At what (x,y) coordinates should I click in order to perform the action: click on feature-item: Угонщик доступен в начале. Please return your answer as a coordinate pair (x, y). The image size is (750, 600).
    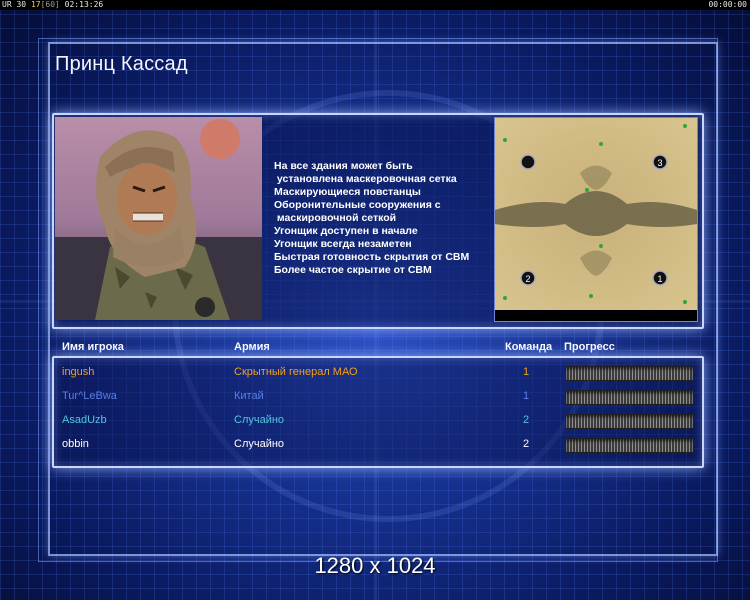
    Looking at the image, I should click on (346, 231).